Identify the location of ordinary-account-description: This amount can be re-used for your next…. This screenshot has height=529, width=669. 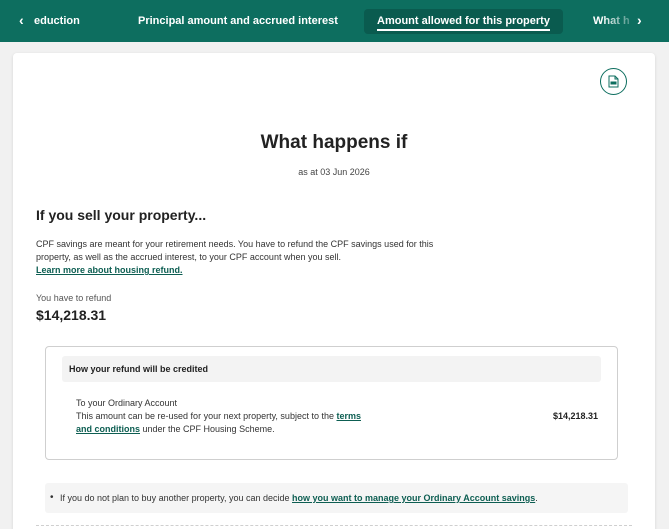
(221, 423).